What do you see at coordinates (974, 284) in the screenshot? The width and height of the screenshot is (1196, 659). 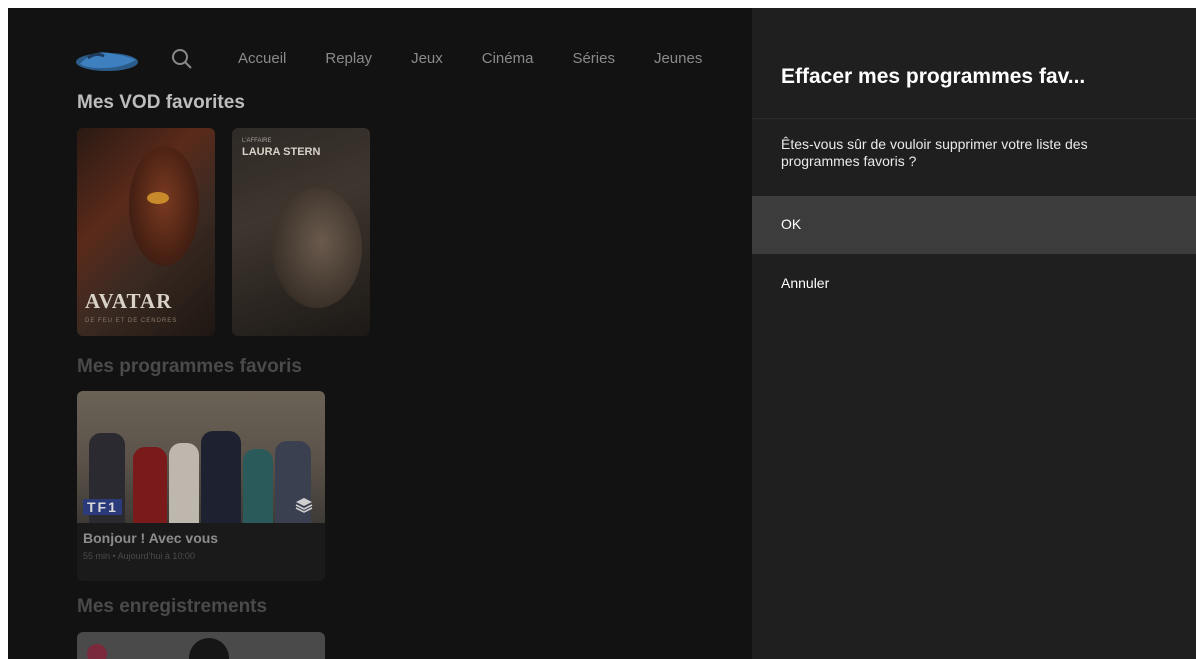 I see `cancel-button: Annuler` at bounding box center [974, 284].